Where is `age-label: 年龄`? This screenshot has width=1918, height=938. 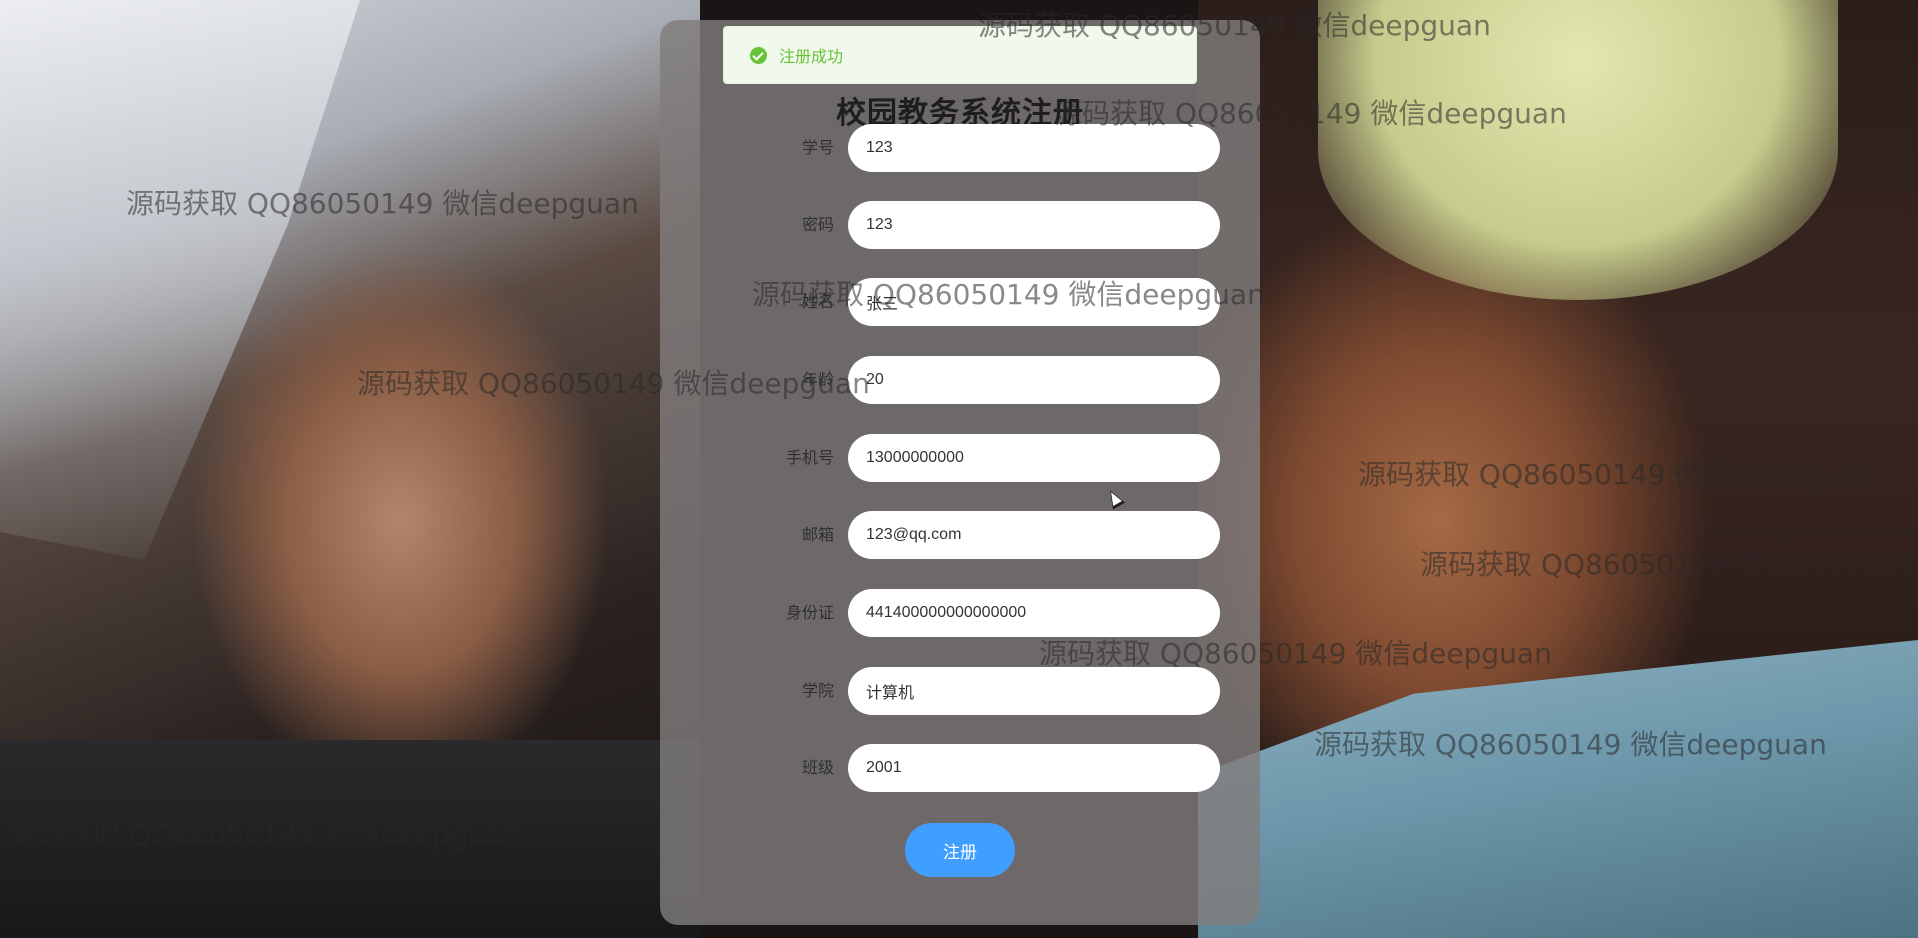 age-label: 年龄 is located at coordinates (817, 379).